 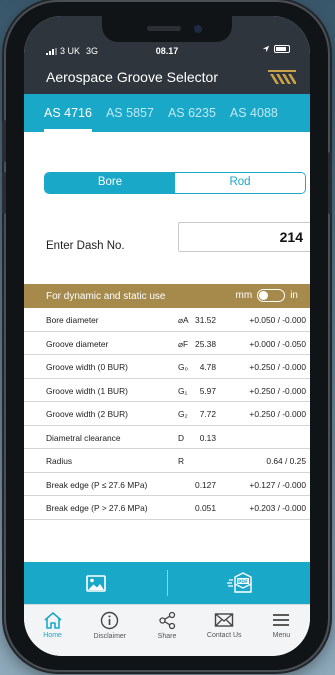 What do you see at coordinates (183, 390) in the screenshot?
I see `row-symbol: G₁` at bounding box center [183, 390].